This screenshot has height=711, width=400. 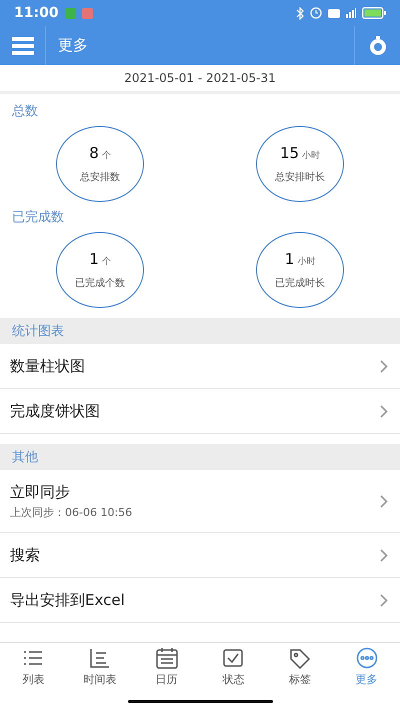 What do you see at coordinates (300, 259) in the screenshot?
I see `stat-value: 1 小时` at bounding box center [300, 259].